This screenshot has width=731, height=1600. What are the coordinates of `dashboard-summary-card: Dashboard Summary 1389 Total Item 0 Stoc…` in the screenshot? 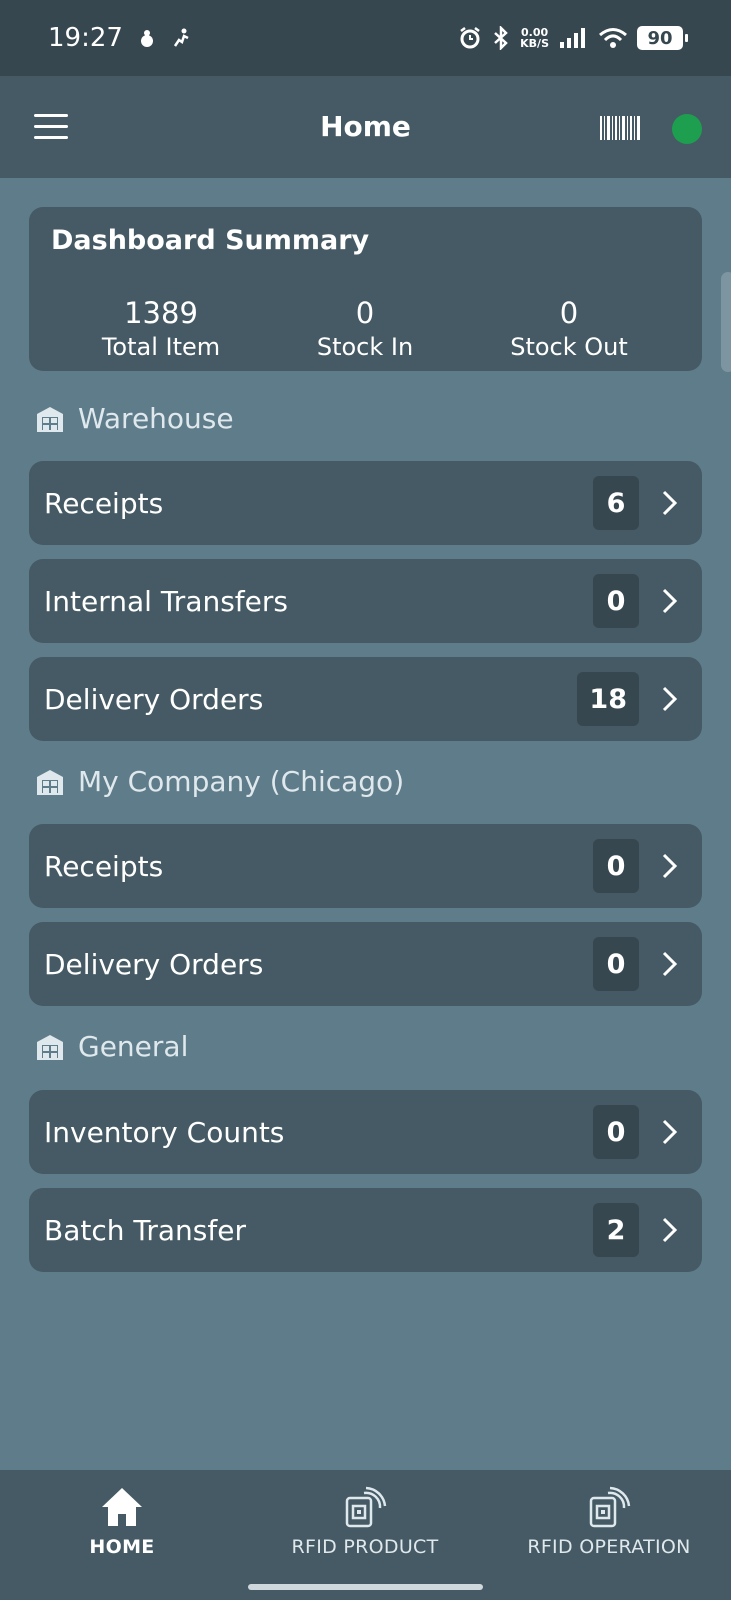 It's located at (365, 289).